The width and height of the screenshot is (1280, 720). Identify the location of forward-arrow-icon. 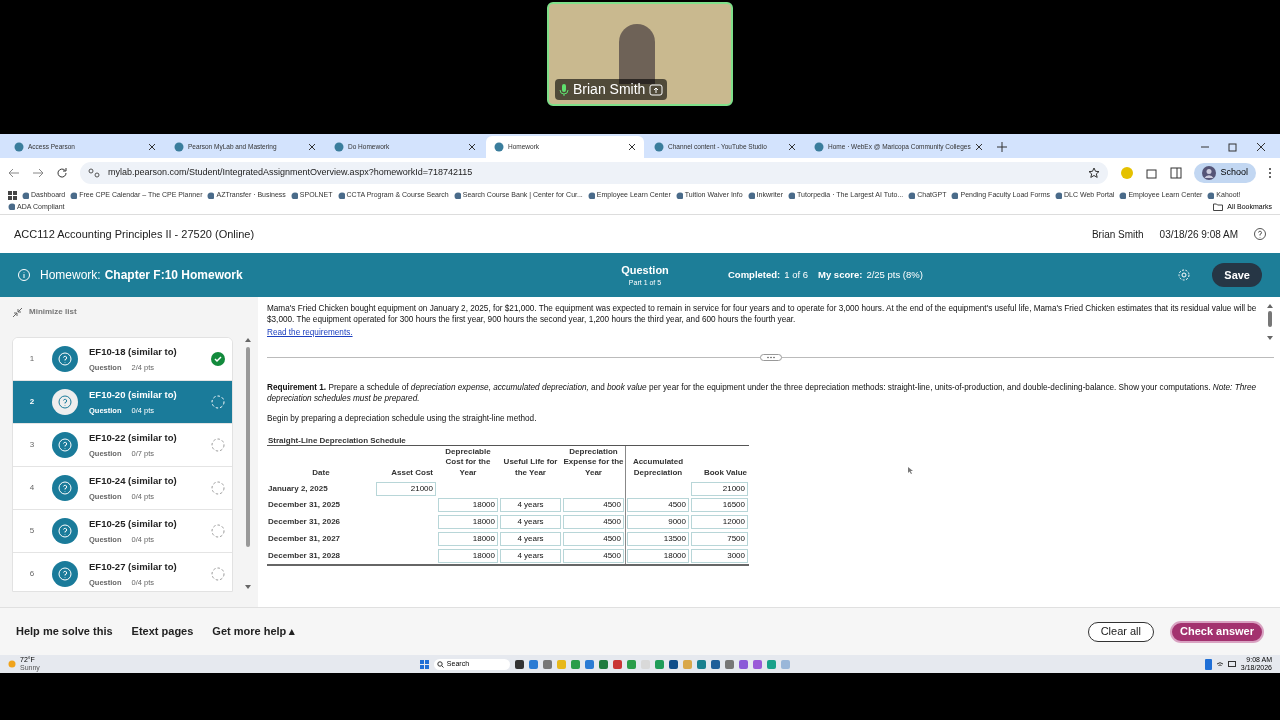
(38, 173).